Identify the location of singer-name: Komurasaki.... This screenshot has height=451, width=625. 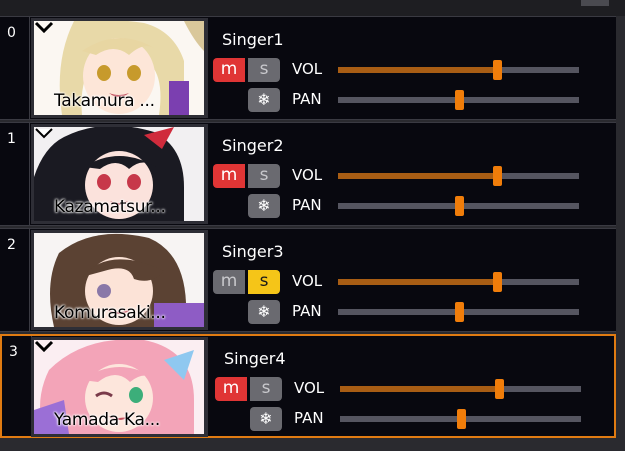
(110, 313).